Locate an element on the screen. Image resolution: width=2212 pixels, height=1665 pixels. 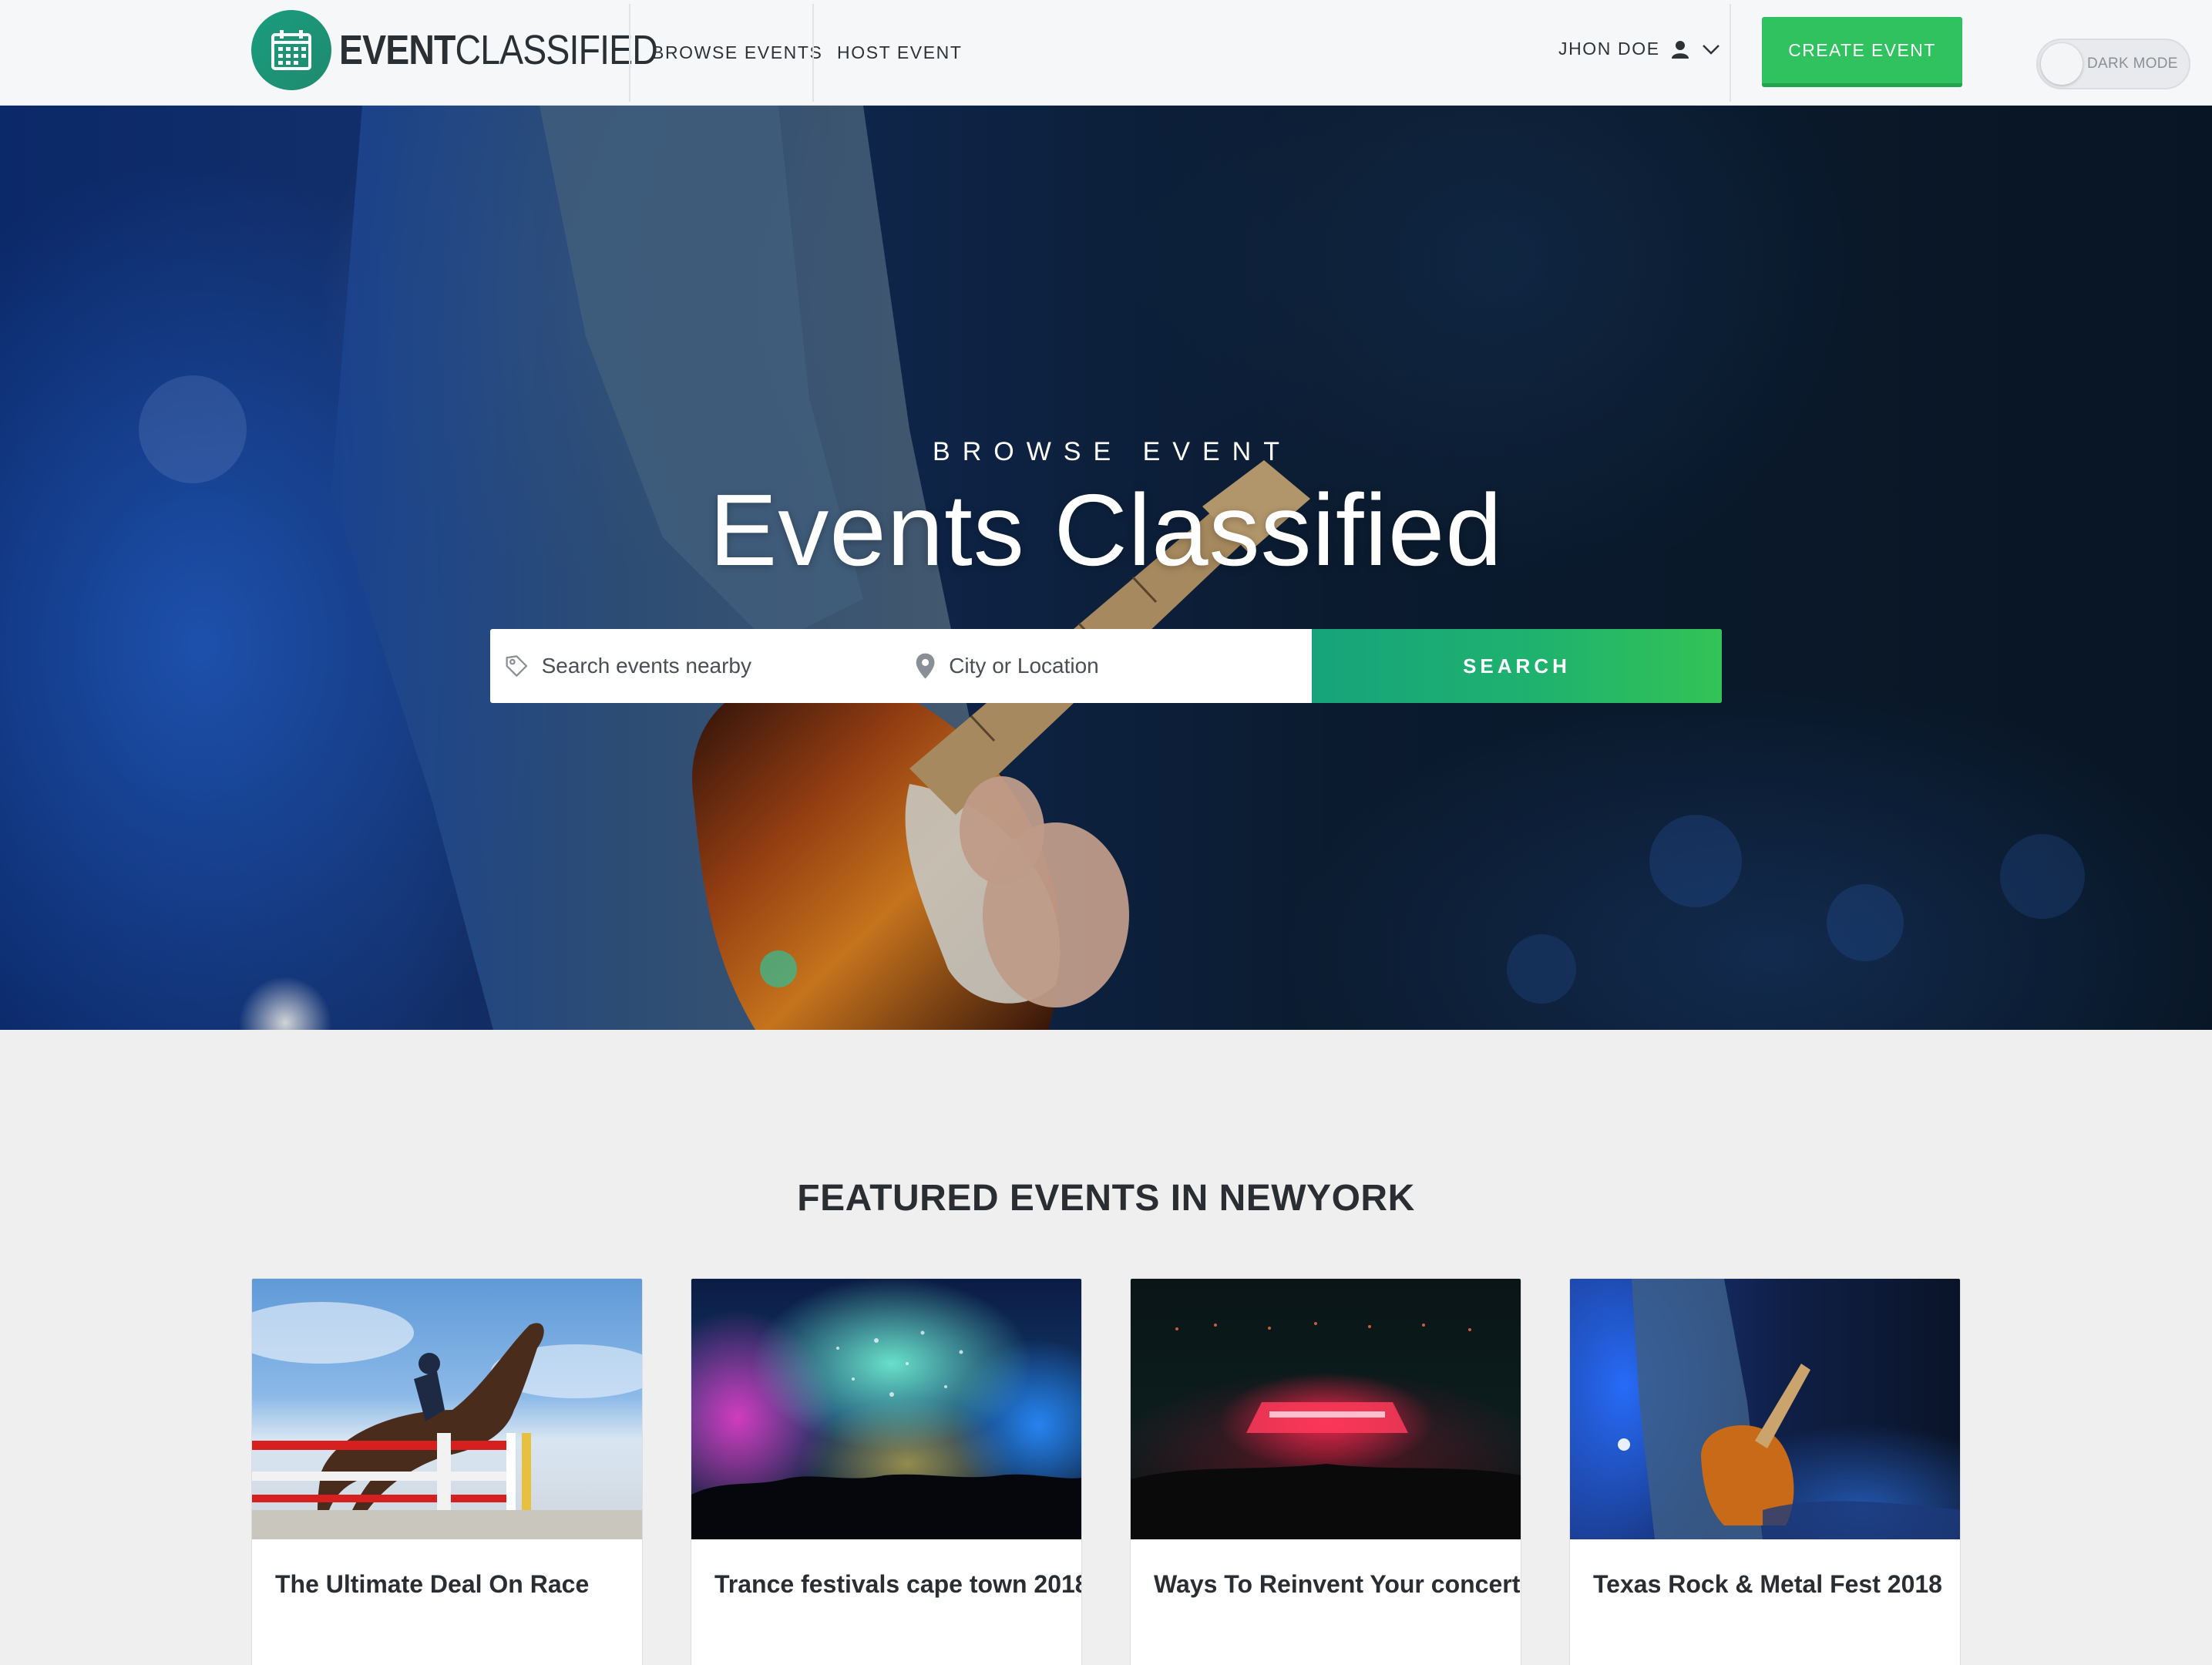
event-card: Texas Rock & Metal Fest 2018 is located at coordinates (1765, 1472).